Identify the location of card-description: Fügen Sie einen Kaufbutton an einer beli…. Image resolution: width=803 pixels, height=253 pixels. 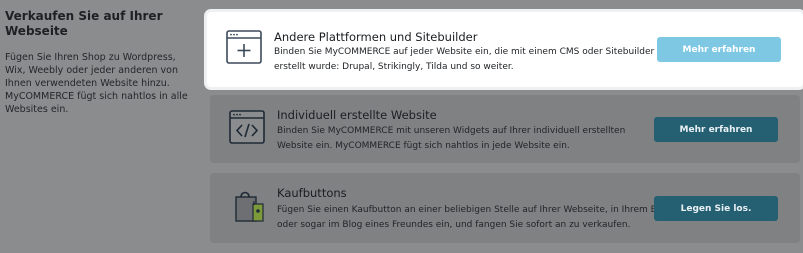
(474, 217).